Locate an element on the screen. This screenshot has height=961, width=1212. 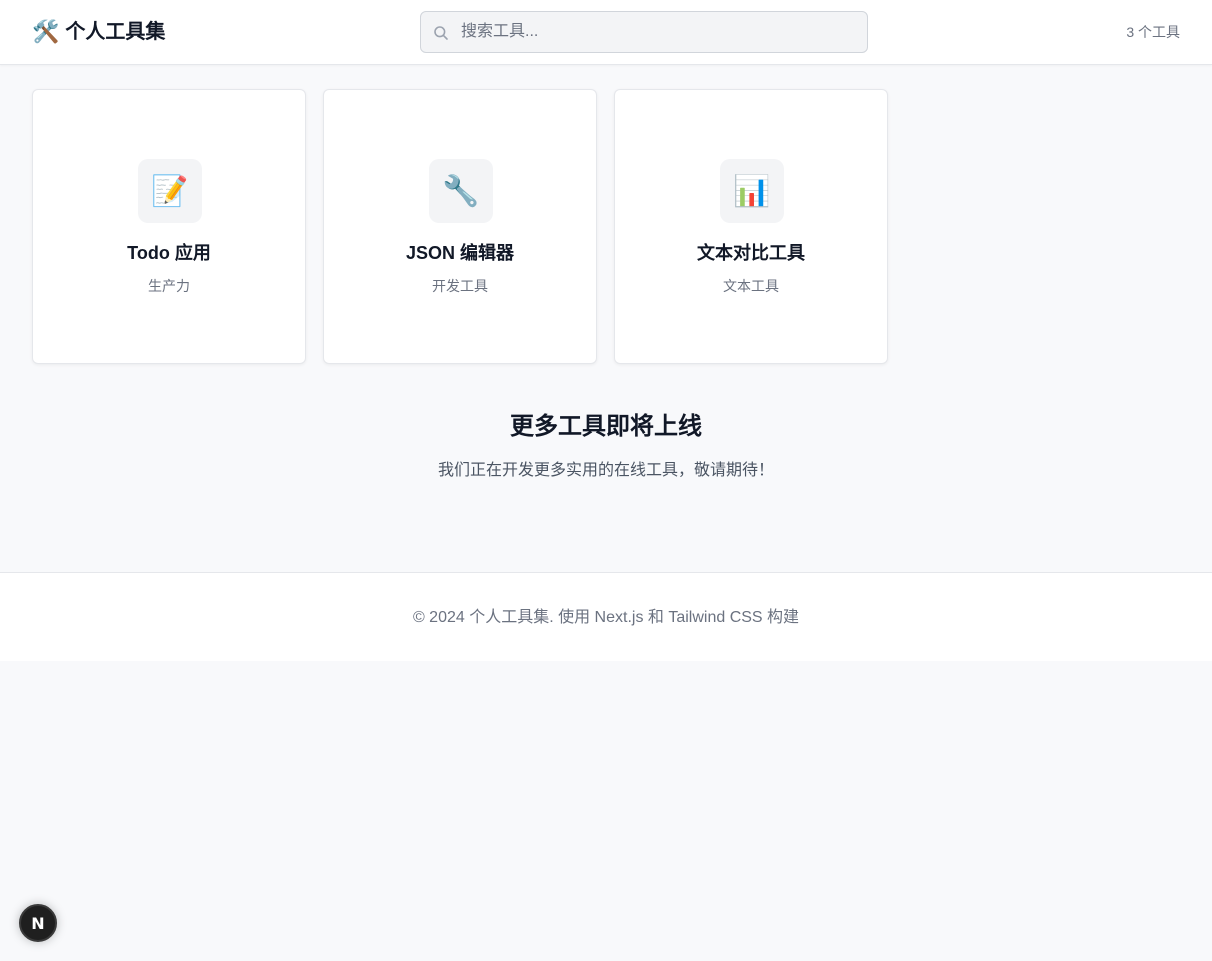
tool-card-json-editor: 🔧 JSON 编辑器 开发工具 is located at coordinates (460, 226).